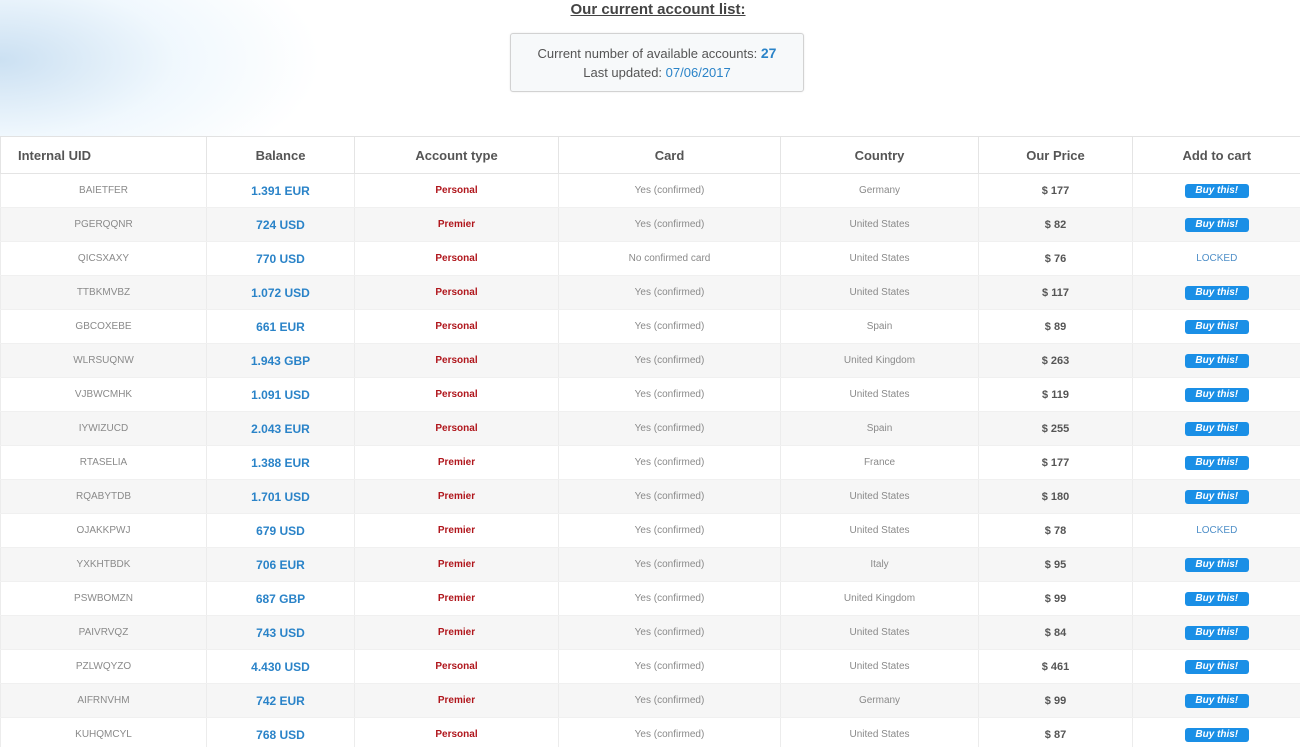 Image resolution: width=1300 pixels, height=747 pixels. Describe the element at coordinates (879, 564) in the screenshot. I see `cell-country: Italy` at that location.